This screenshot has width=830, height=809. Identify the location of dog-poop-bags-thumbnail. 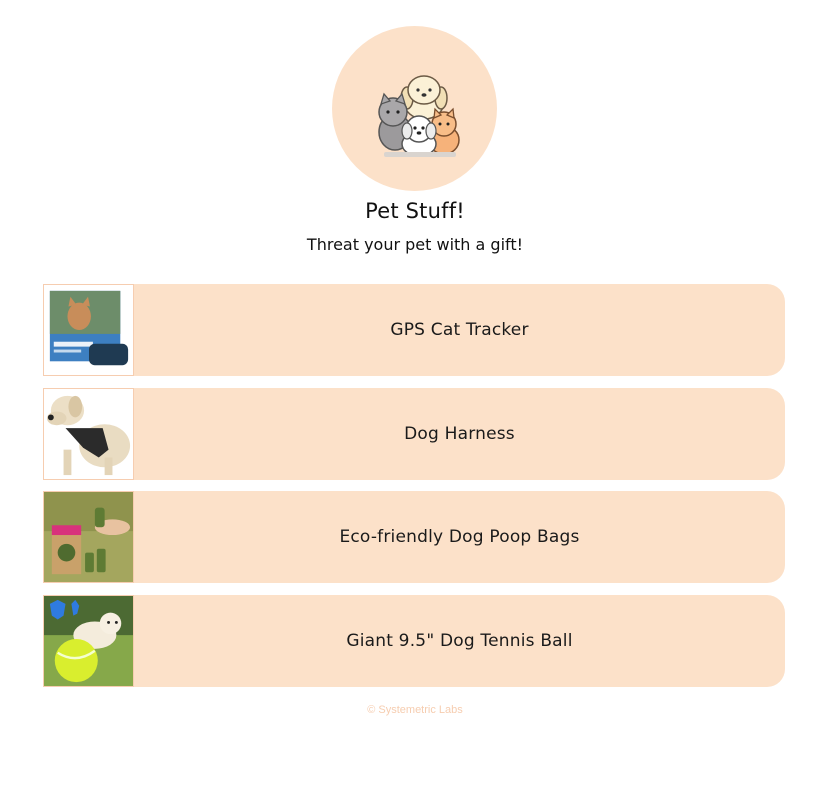
(88, 537).